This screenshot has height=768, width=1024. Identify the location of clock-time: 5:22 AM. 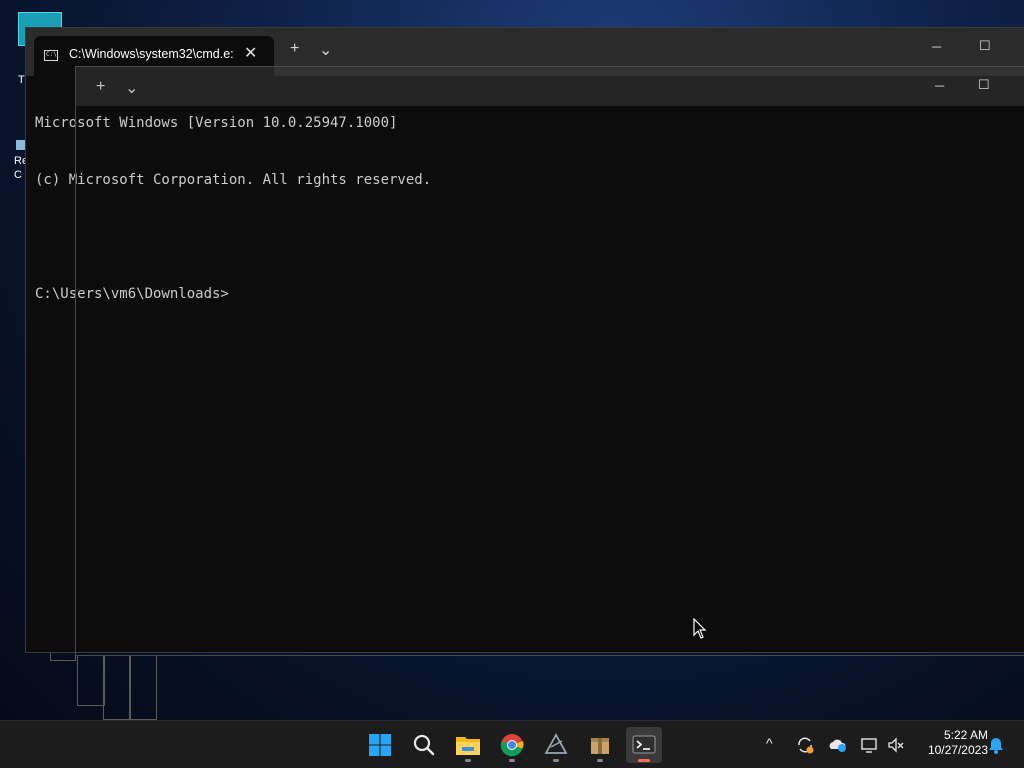
(965, 735).